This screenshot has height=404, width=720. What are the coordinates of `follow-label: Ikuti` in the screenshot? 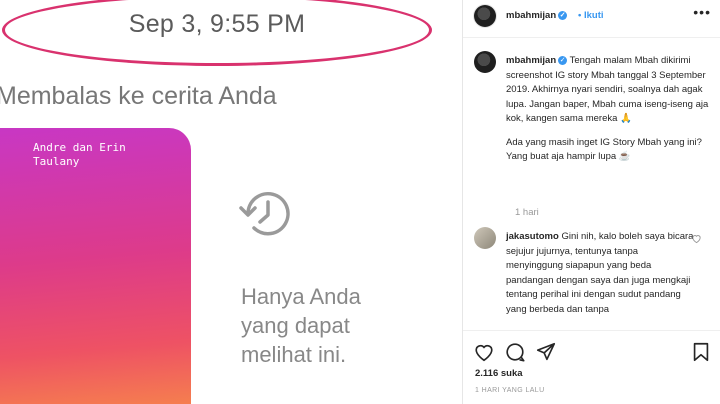 It's located at (594, 15).